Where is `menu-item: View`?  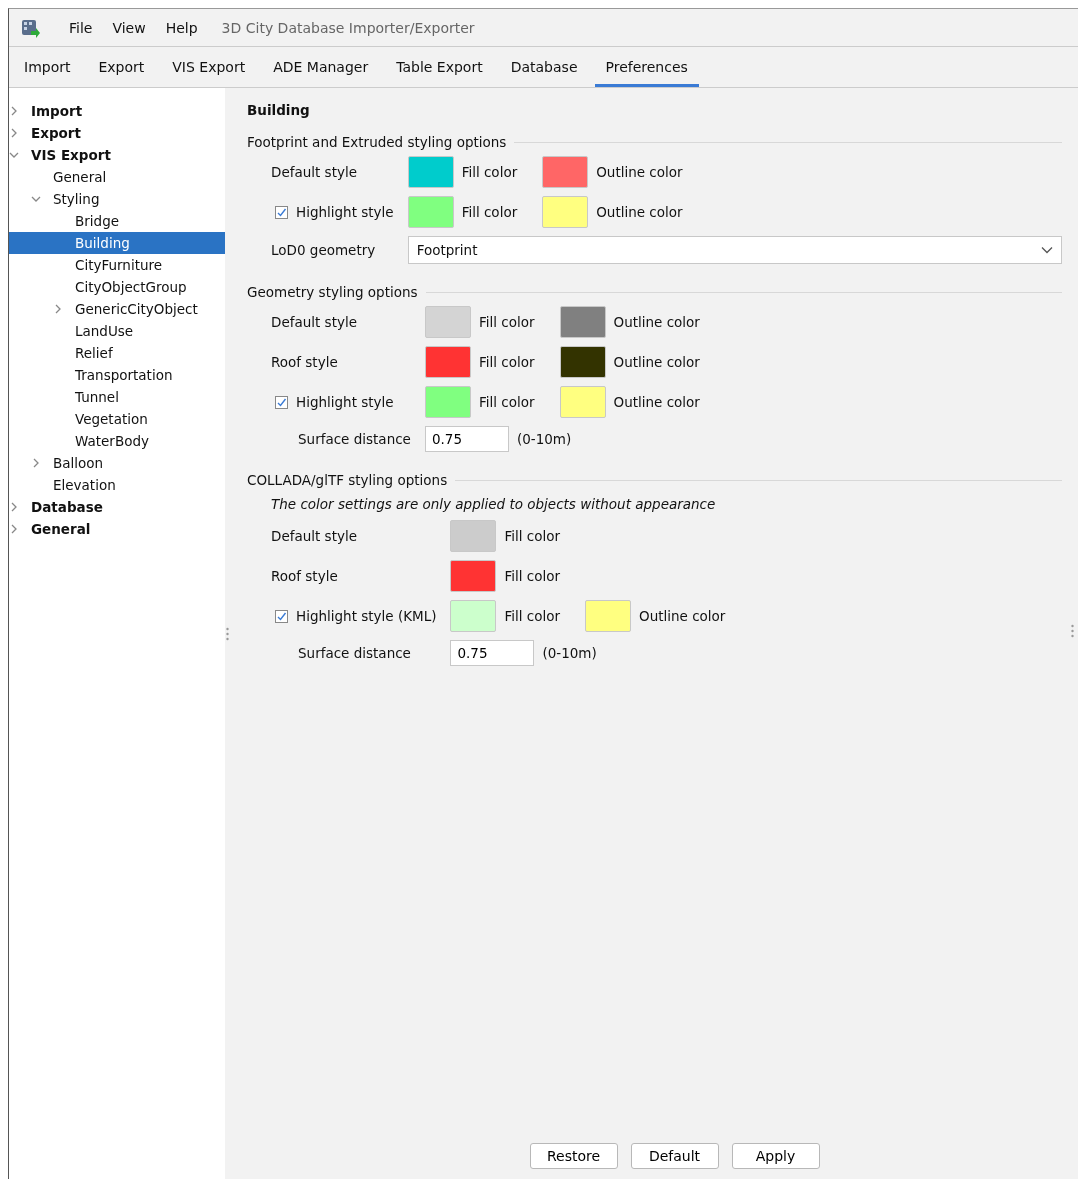
menu-item: View is located at coordinates (129, 27).